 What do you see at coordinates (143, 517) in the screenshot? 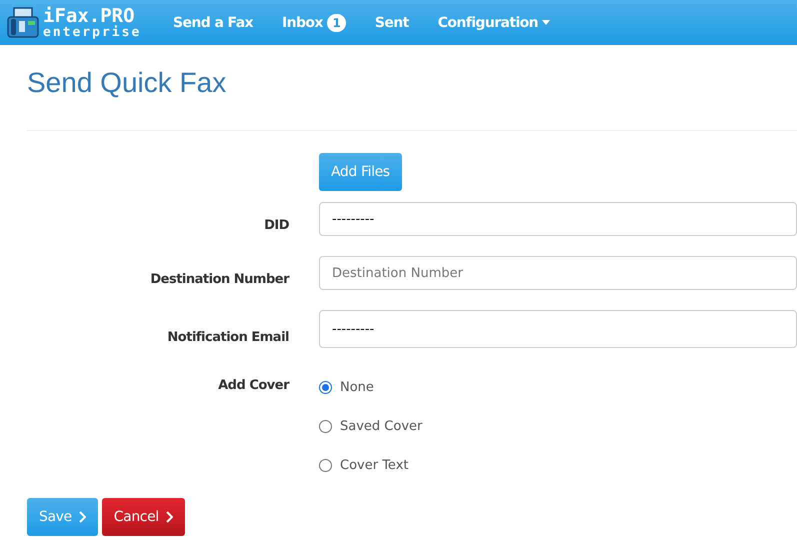
I see `cancel-button: Cancel` at bounding box center [143, 517].